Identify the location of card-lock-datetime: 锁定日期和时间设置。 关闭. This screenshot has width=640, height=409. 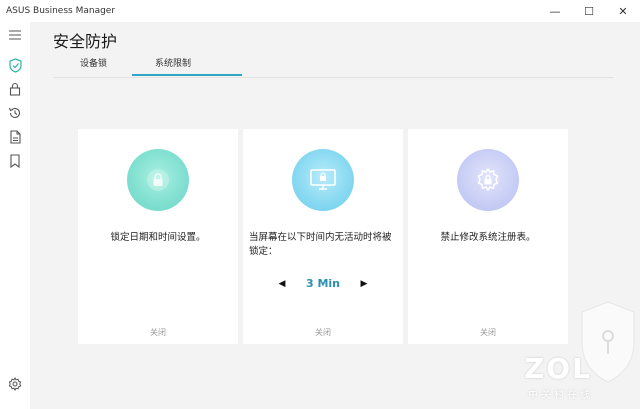
(158, 236).